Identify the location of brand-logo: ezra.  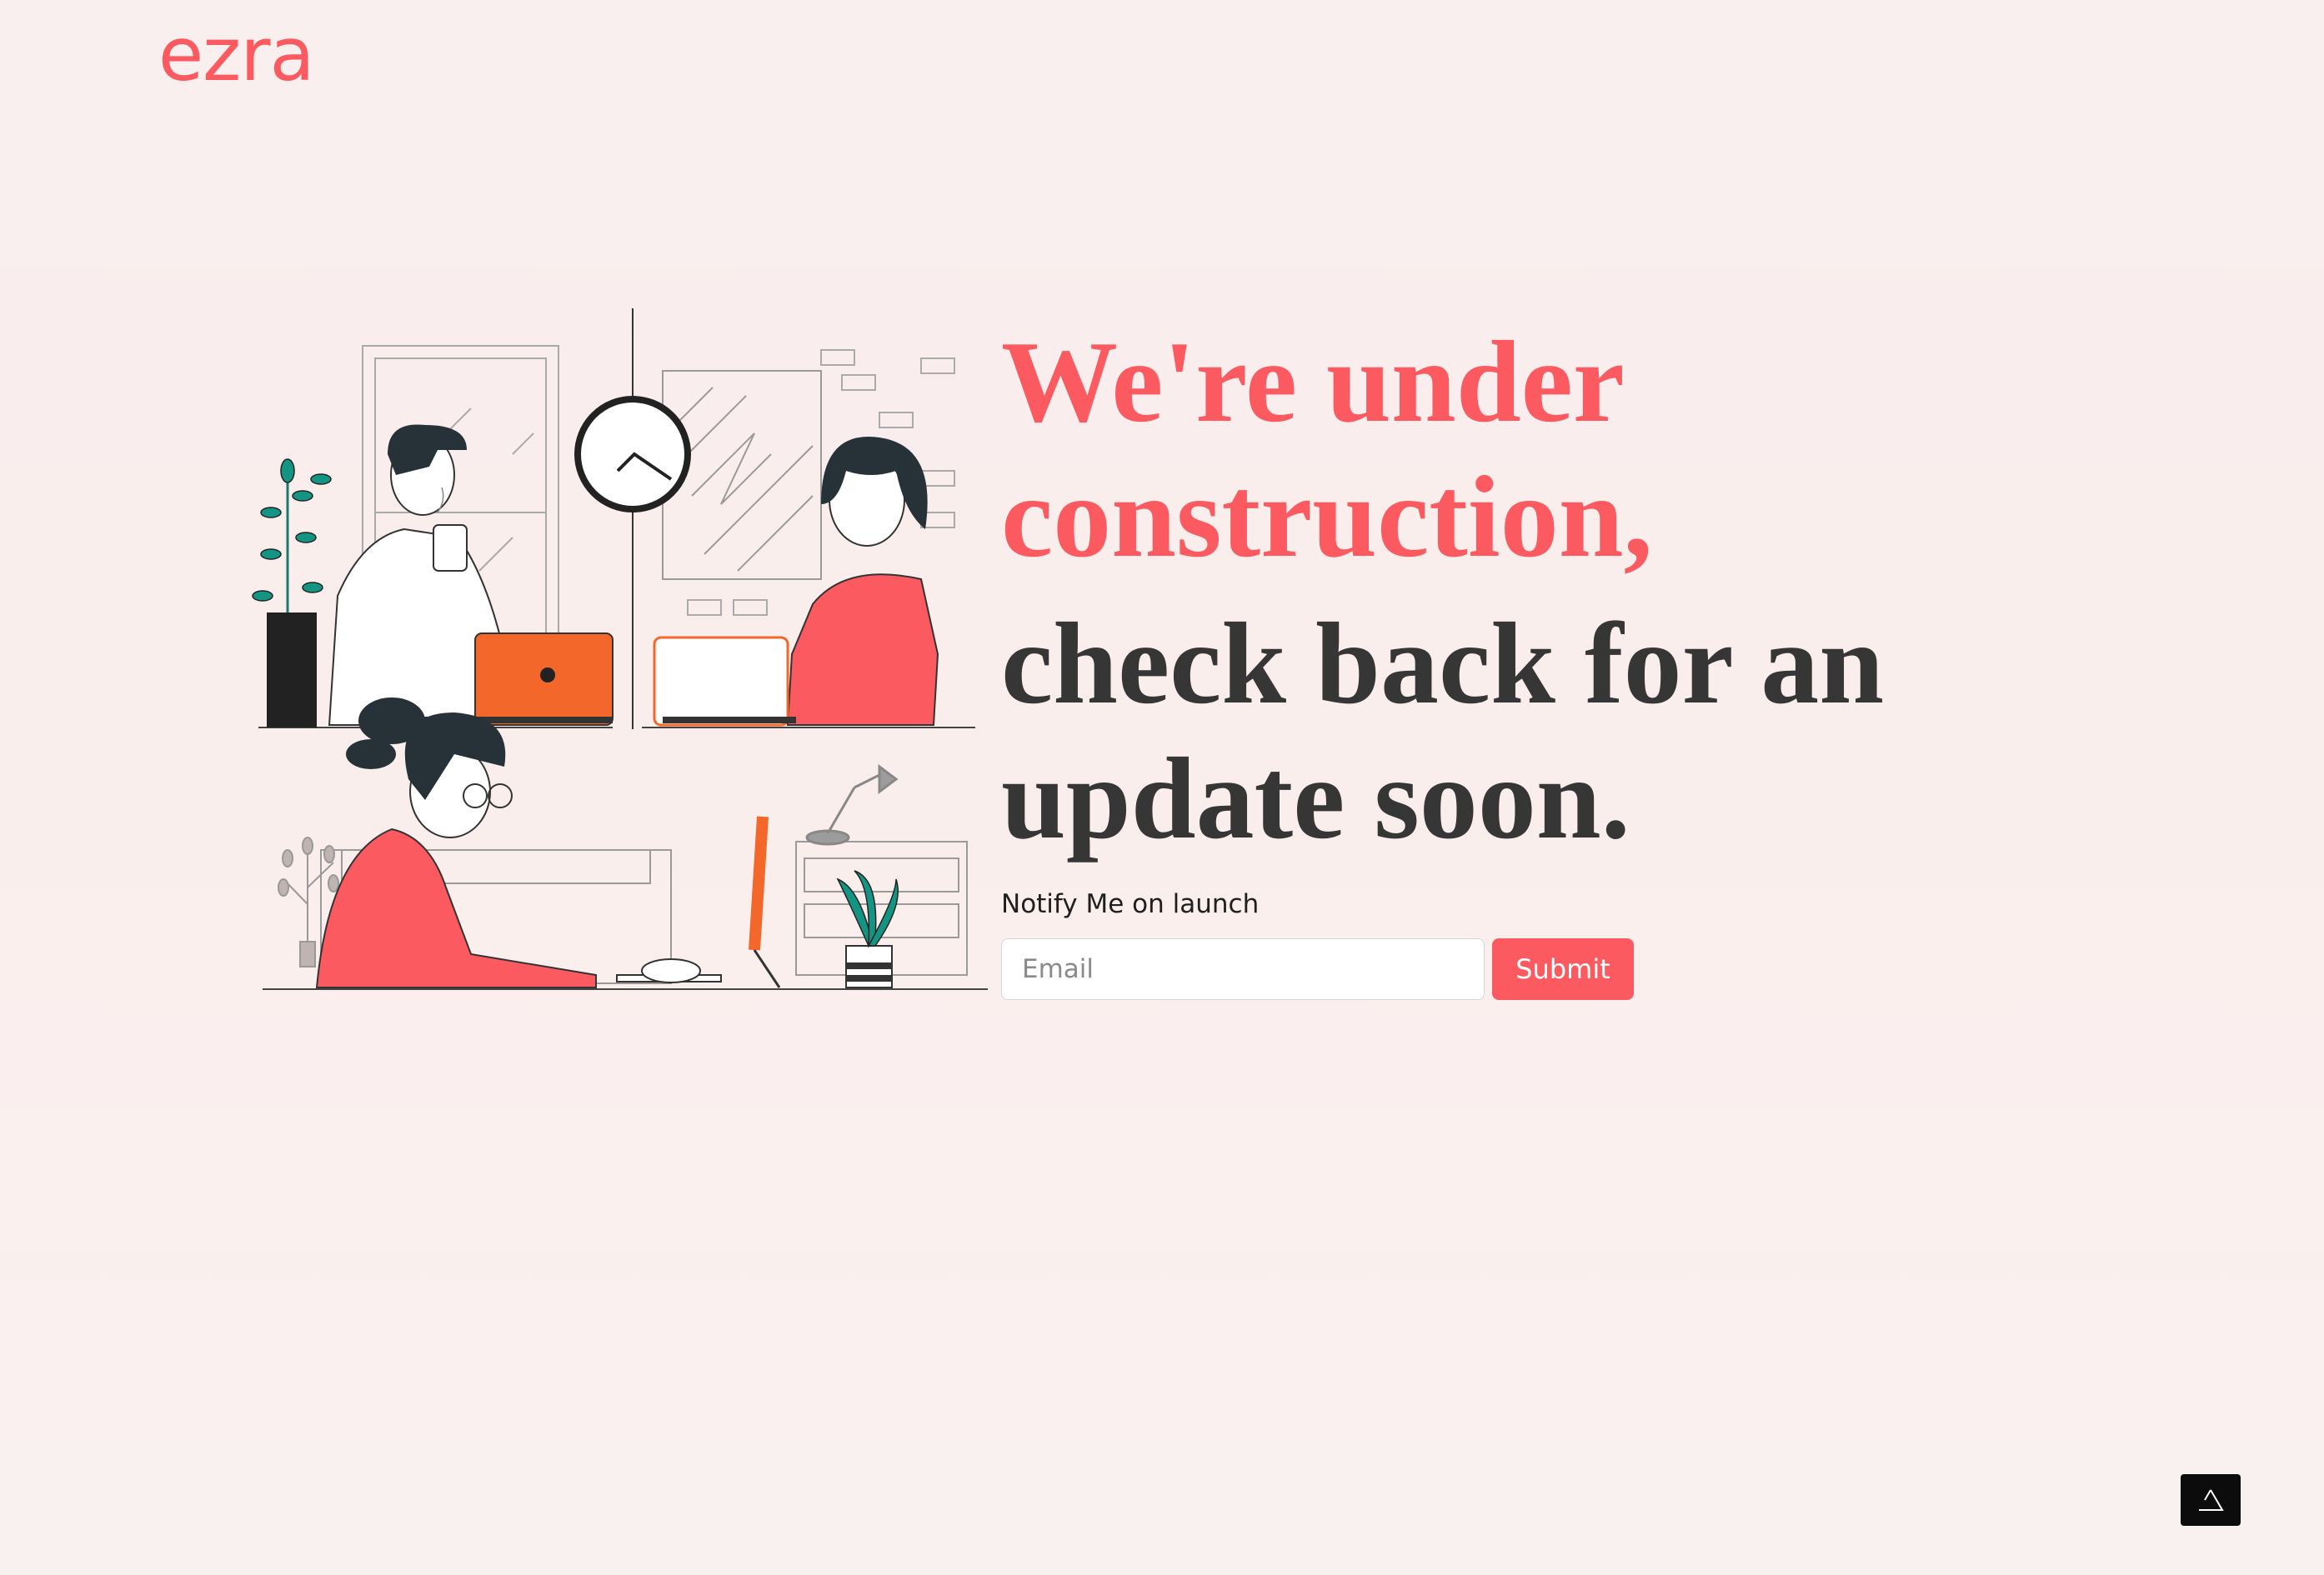
(236, 55).